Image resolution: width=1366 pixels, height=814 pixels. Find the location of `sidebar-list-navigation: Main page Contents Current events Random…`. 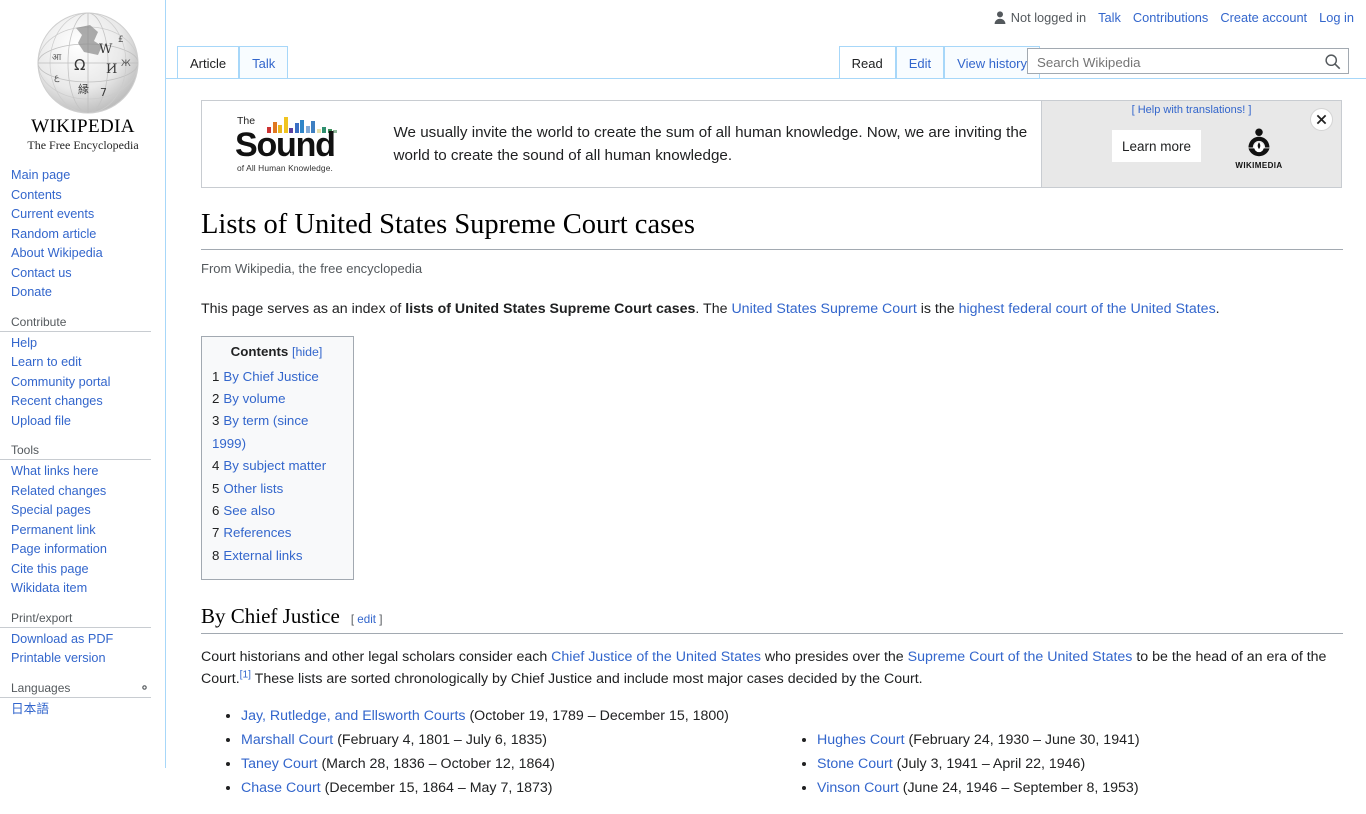

sidebar-list-navigation: Main page Contents Current events Random… is located at coordinates (82, 231).